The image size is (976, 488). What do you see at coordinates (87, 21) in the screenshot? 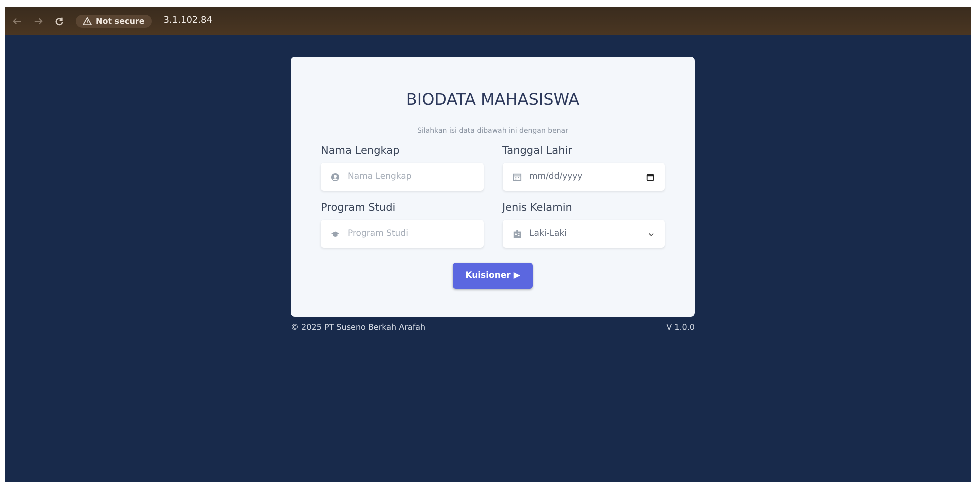
I see `warning-icon` at bounding box center [87, 21].